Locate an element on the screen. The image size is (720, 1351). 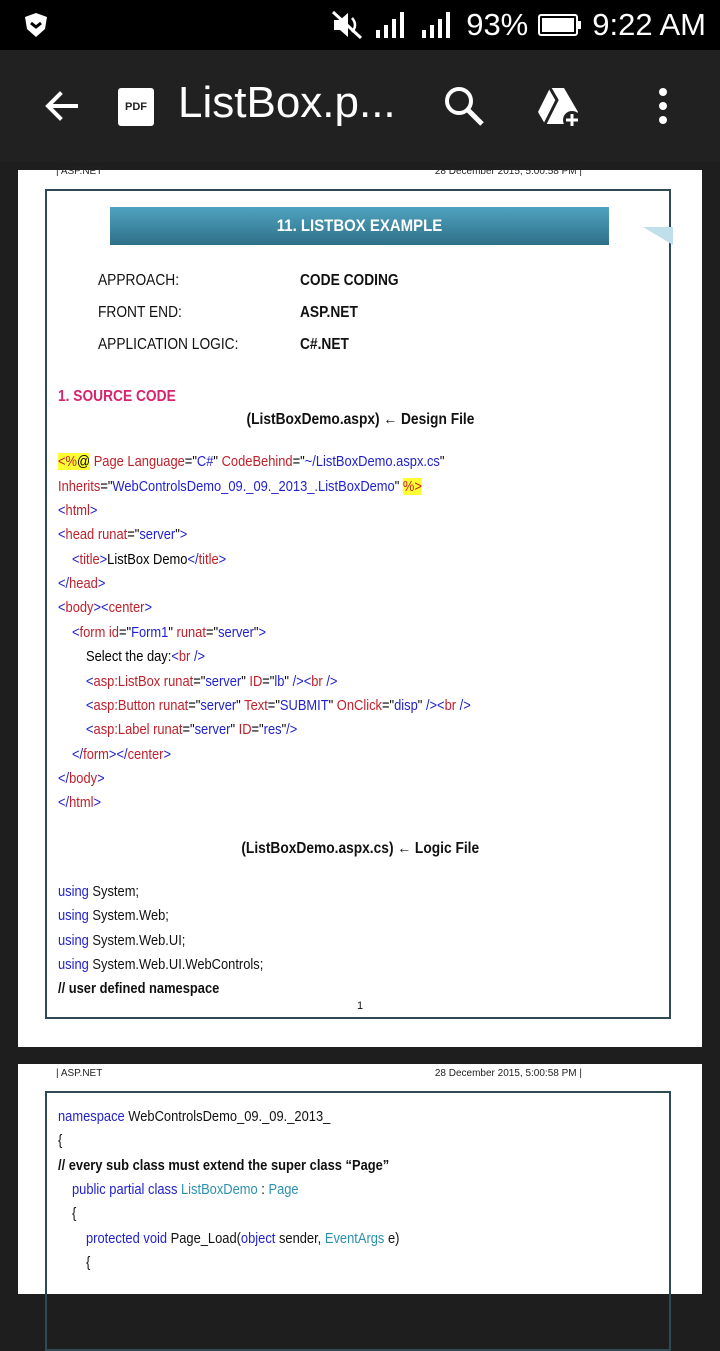
meta-value: ASP.NET is located at coordinates (329, 312).